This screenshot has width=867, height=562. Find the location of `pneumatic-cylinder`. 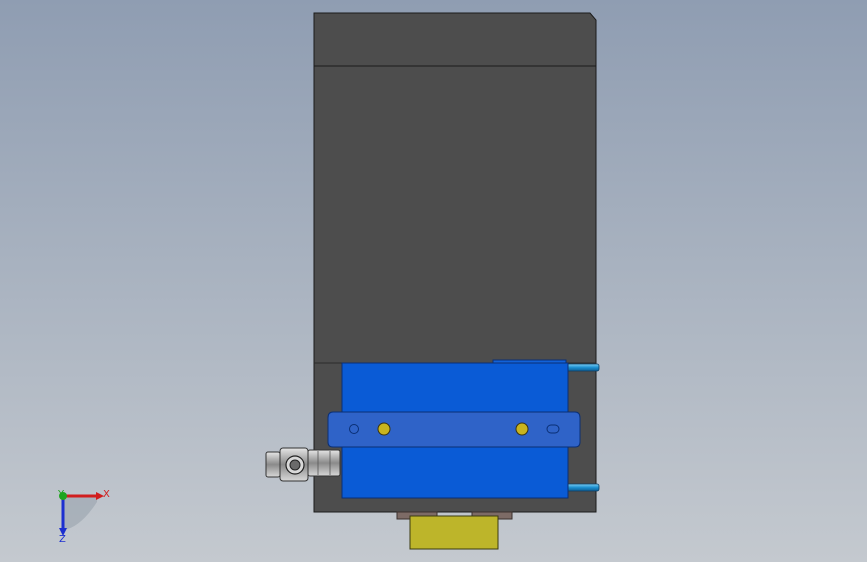

pneumatic-cylinder is located at coordinates (454, 429).